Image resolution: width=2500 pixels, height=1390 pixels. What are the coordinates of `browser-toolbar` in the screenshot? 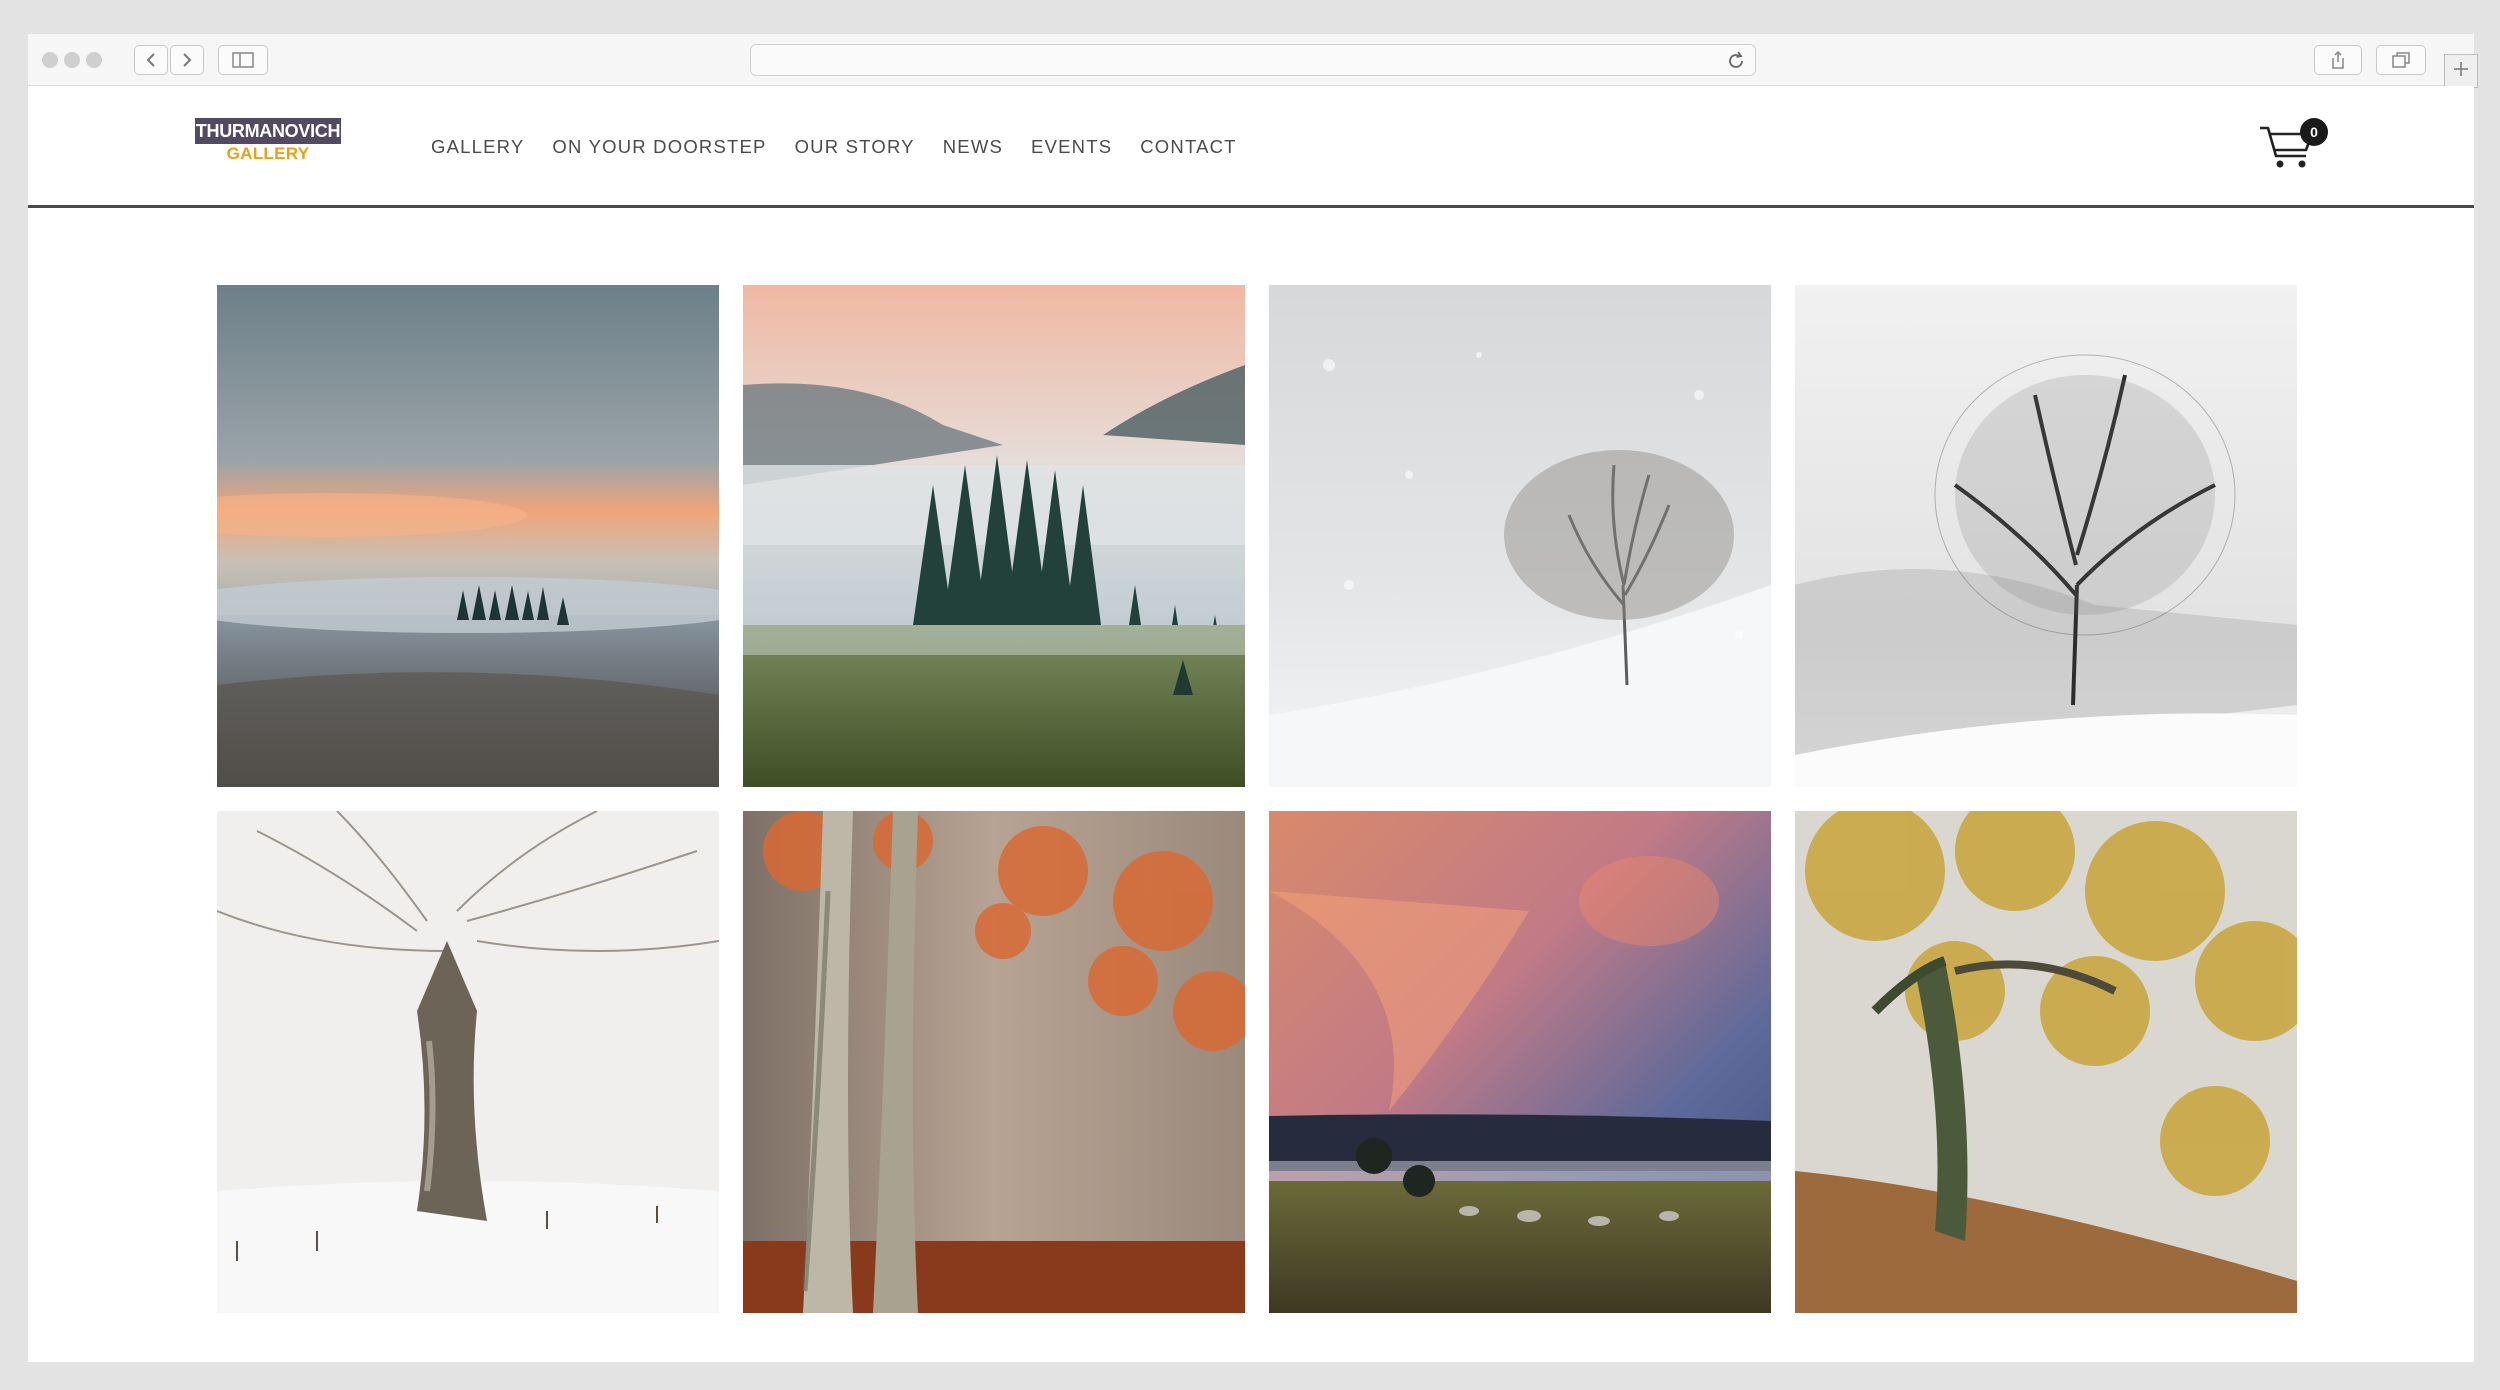 It's located at (1251, 60).